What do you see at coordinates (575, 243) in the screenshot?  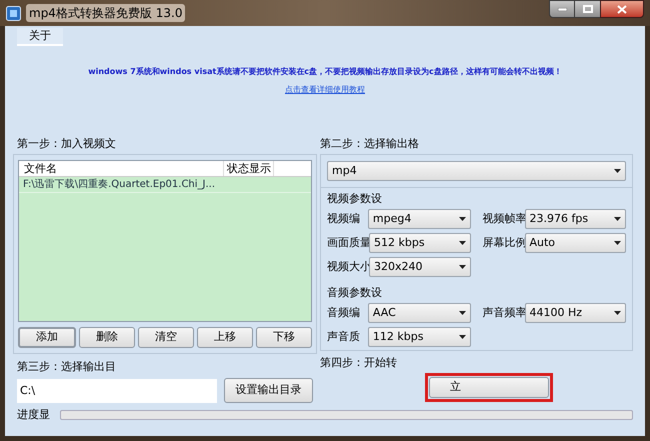 I see `dropdown: Auto` at bounding box center [575, 243].